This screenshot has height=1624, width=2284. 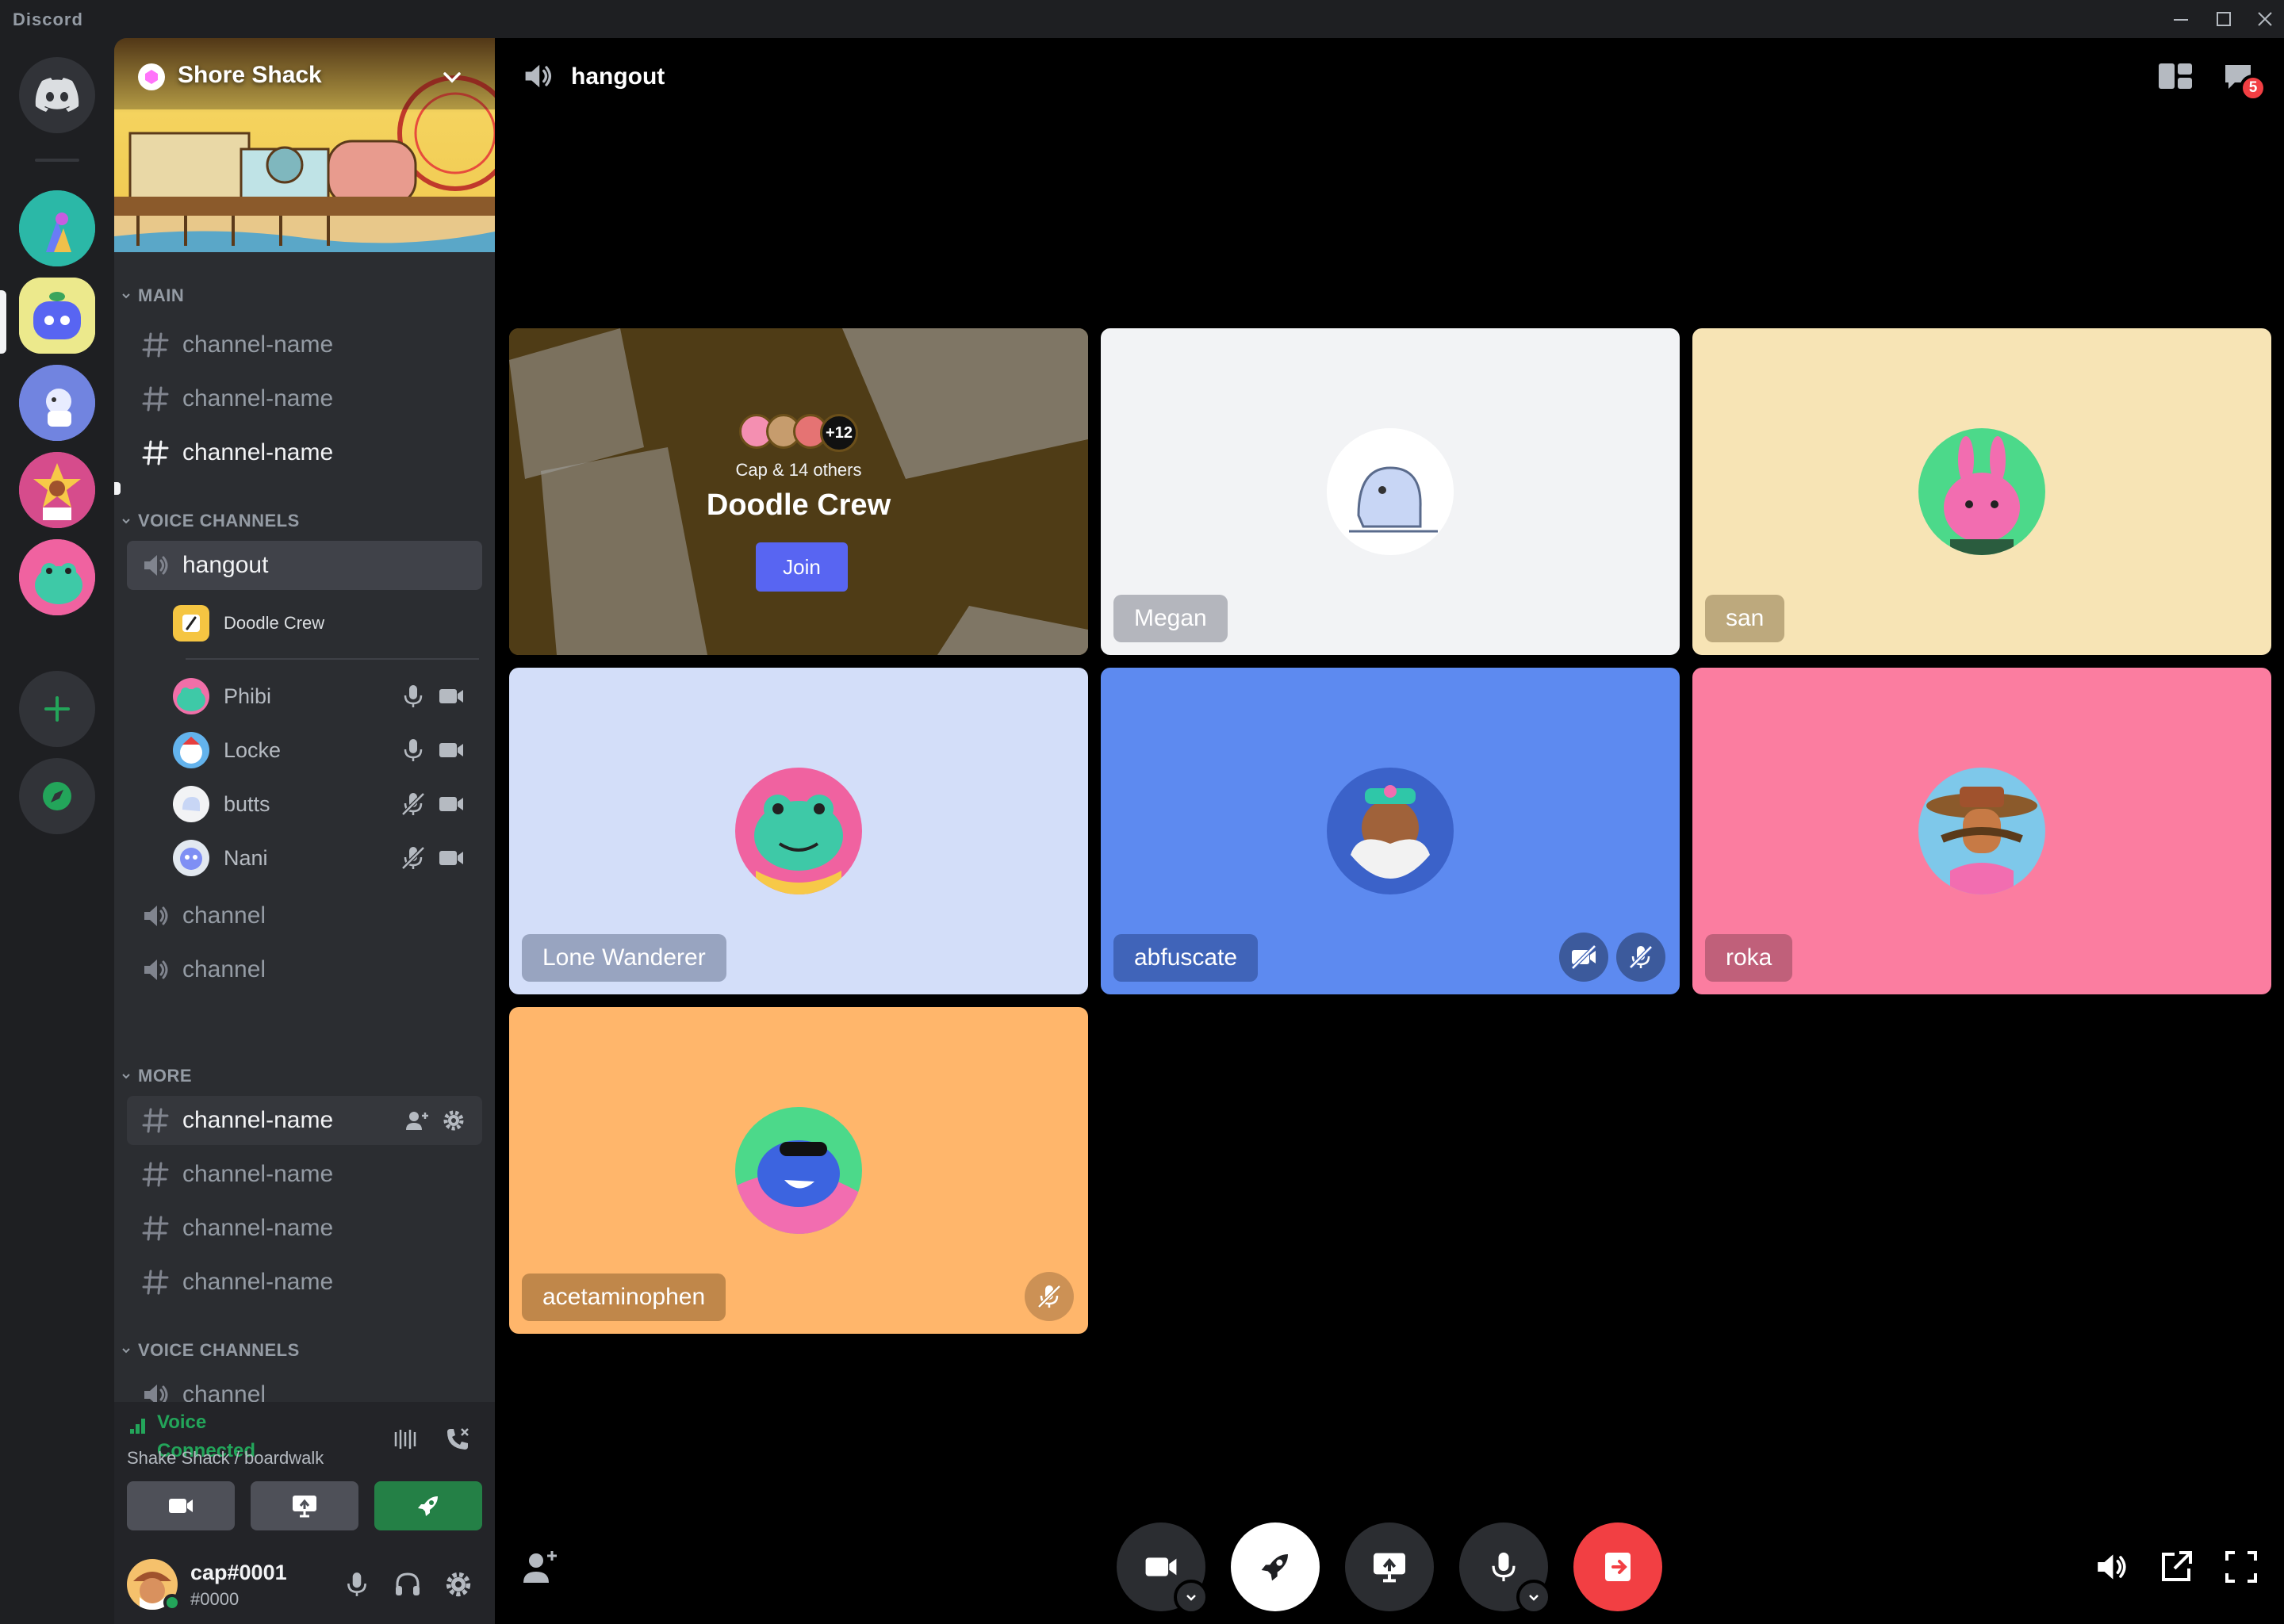 What do you see at coordinates (304, 1120) in the screenshot?
I see `channel-item-hovered: channel-name` at bounding box center [304, 1120].